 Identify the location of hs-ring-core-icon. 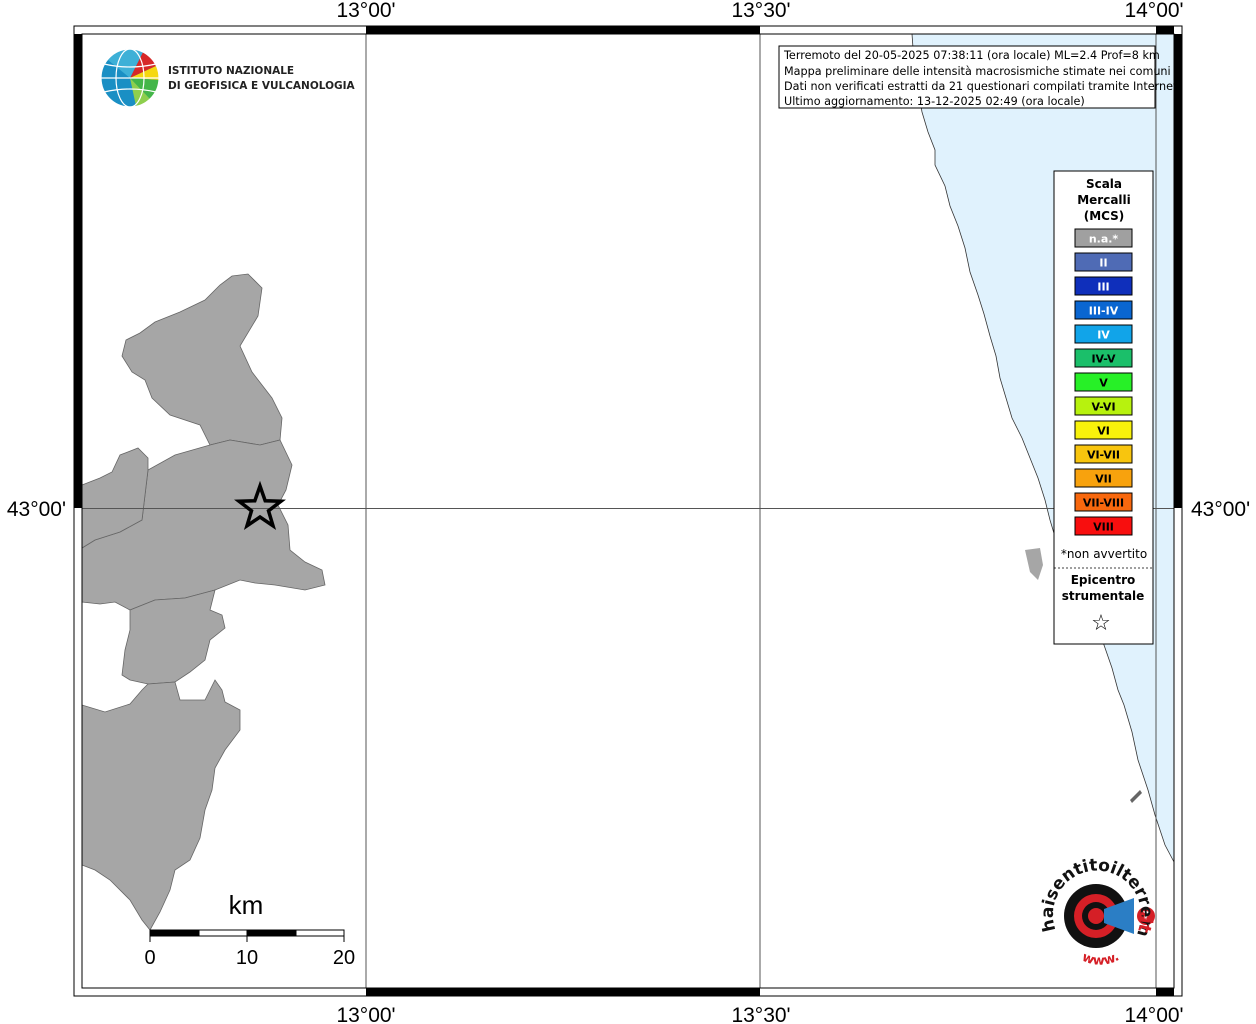
(1096, 916).